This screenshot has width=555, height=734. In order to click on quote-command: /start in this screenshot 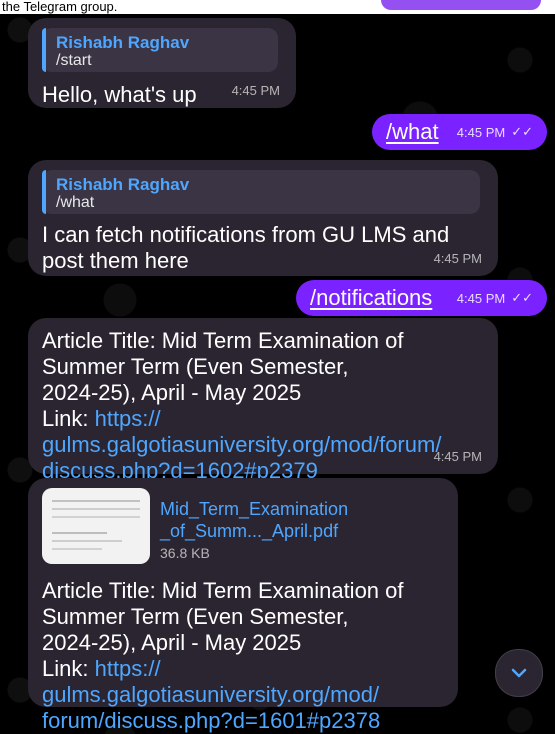, I will do `click(74, 60)`.